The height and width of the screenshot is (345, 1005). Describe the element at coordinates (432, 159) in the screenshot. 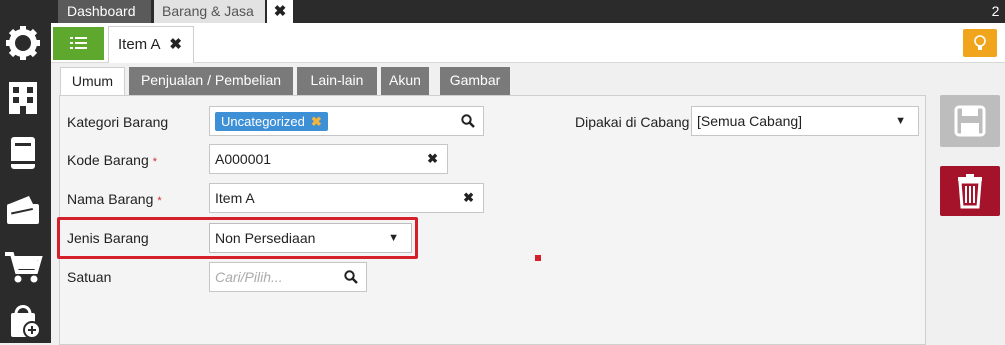

I see `clear-kode-icon: ✖` at that location.